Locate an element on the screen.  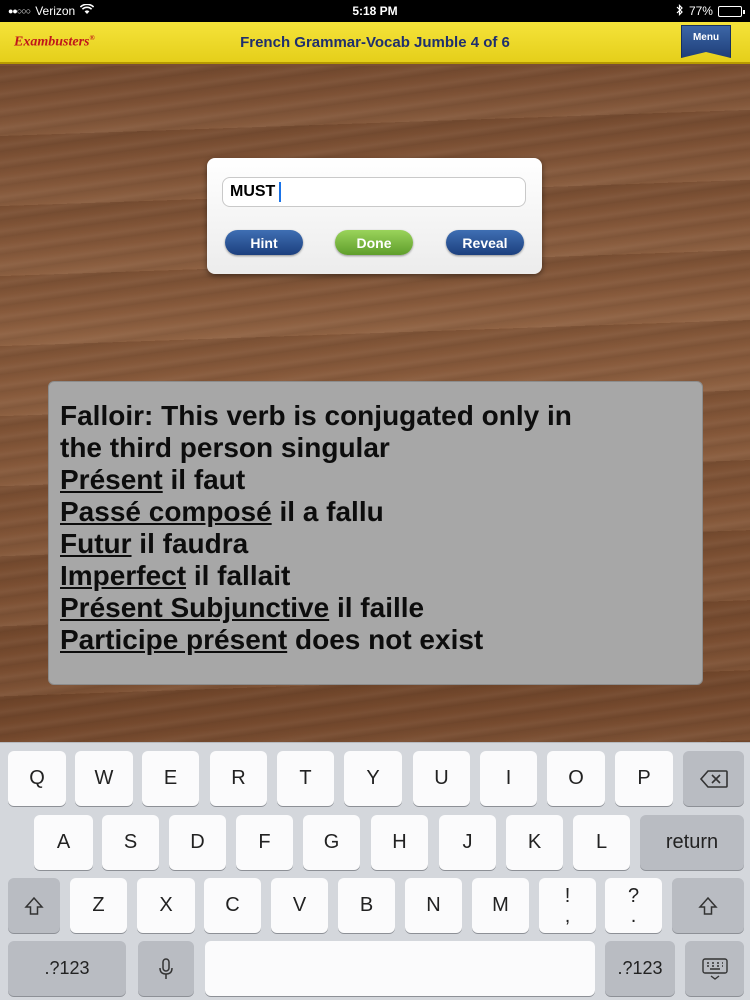
key-t: T is located at coordinates (305, 778).